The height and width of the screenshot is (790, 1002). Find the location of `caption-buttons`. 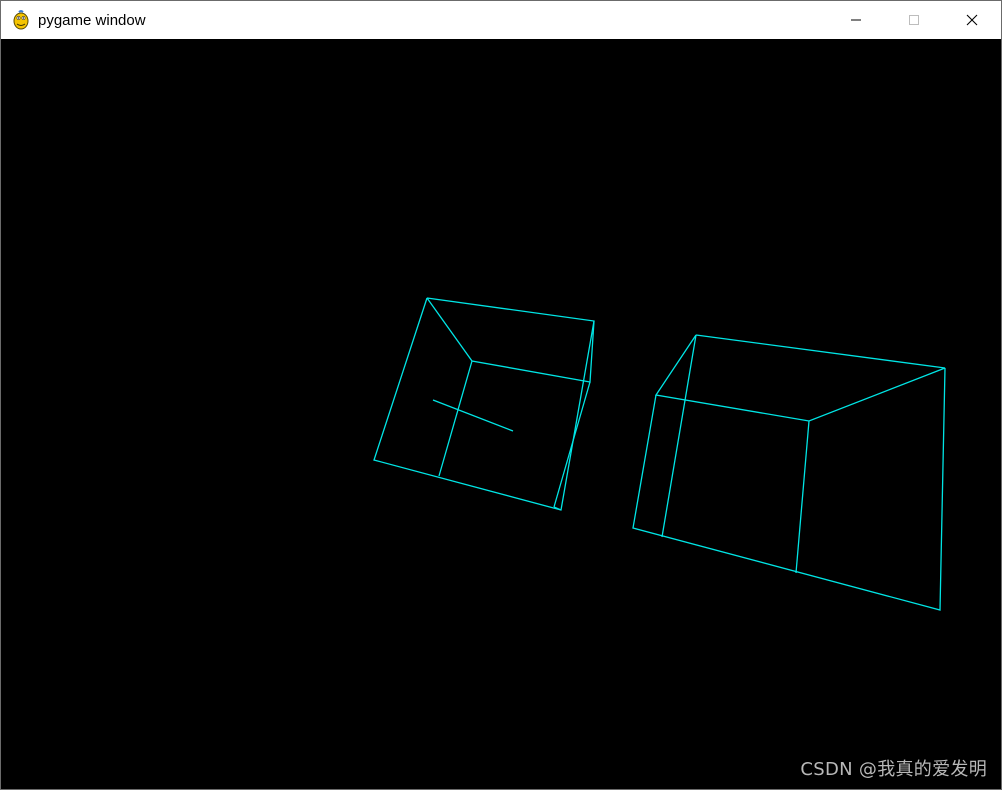

caption-buttons is located at coordinates (914, 20).